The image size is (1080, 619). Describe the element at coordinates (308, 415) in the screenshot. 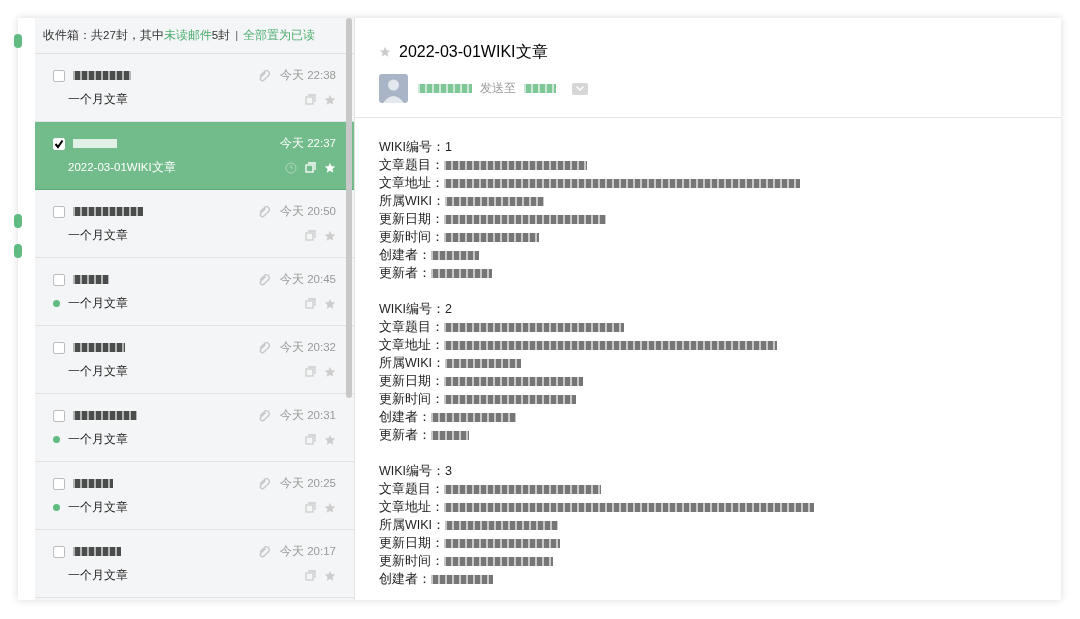

I see `mail-time: 今天 20:31` at that location.